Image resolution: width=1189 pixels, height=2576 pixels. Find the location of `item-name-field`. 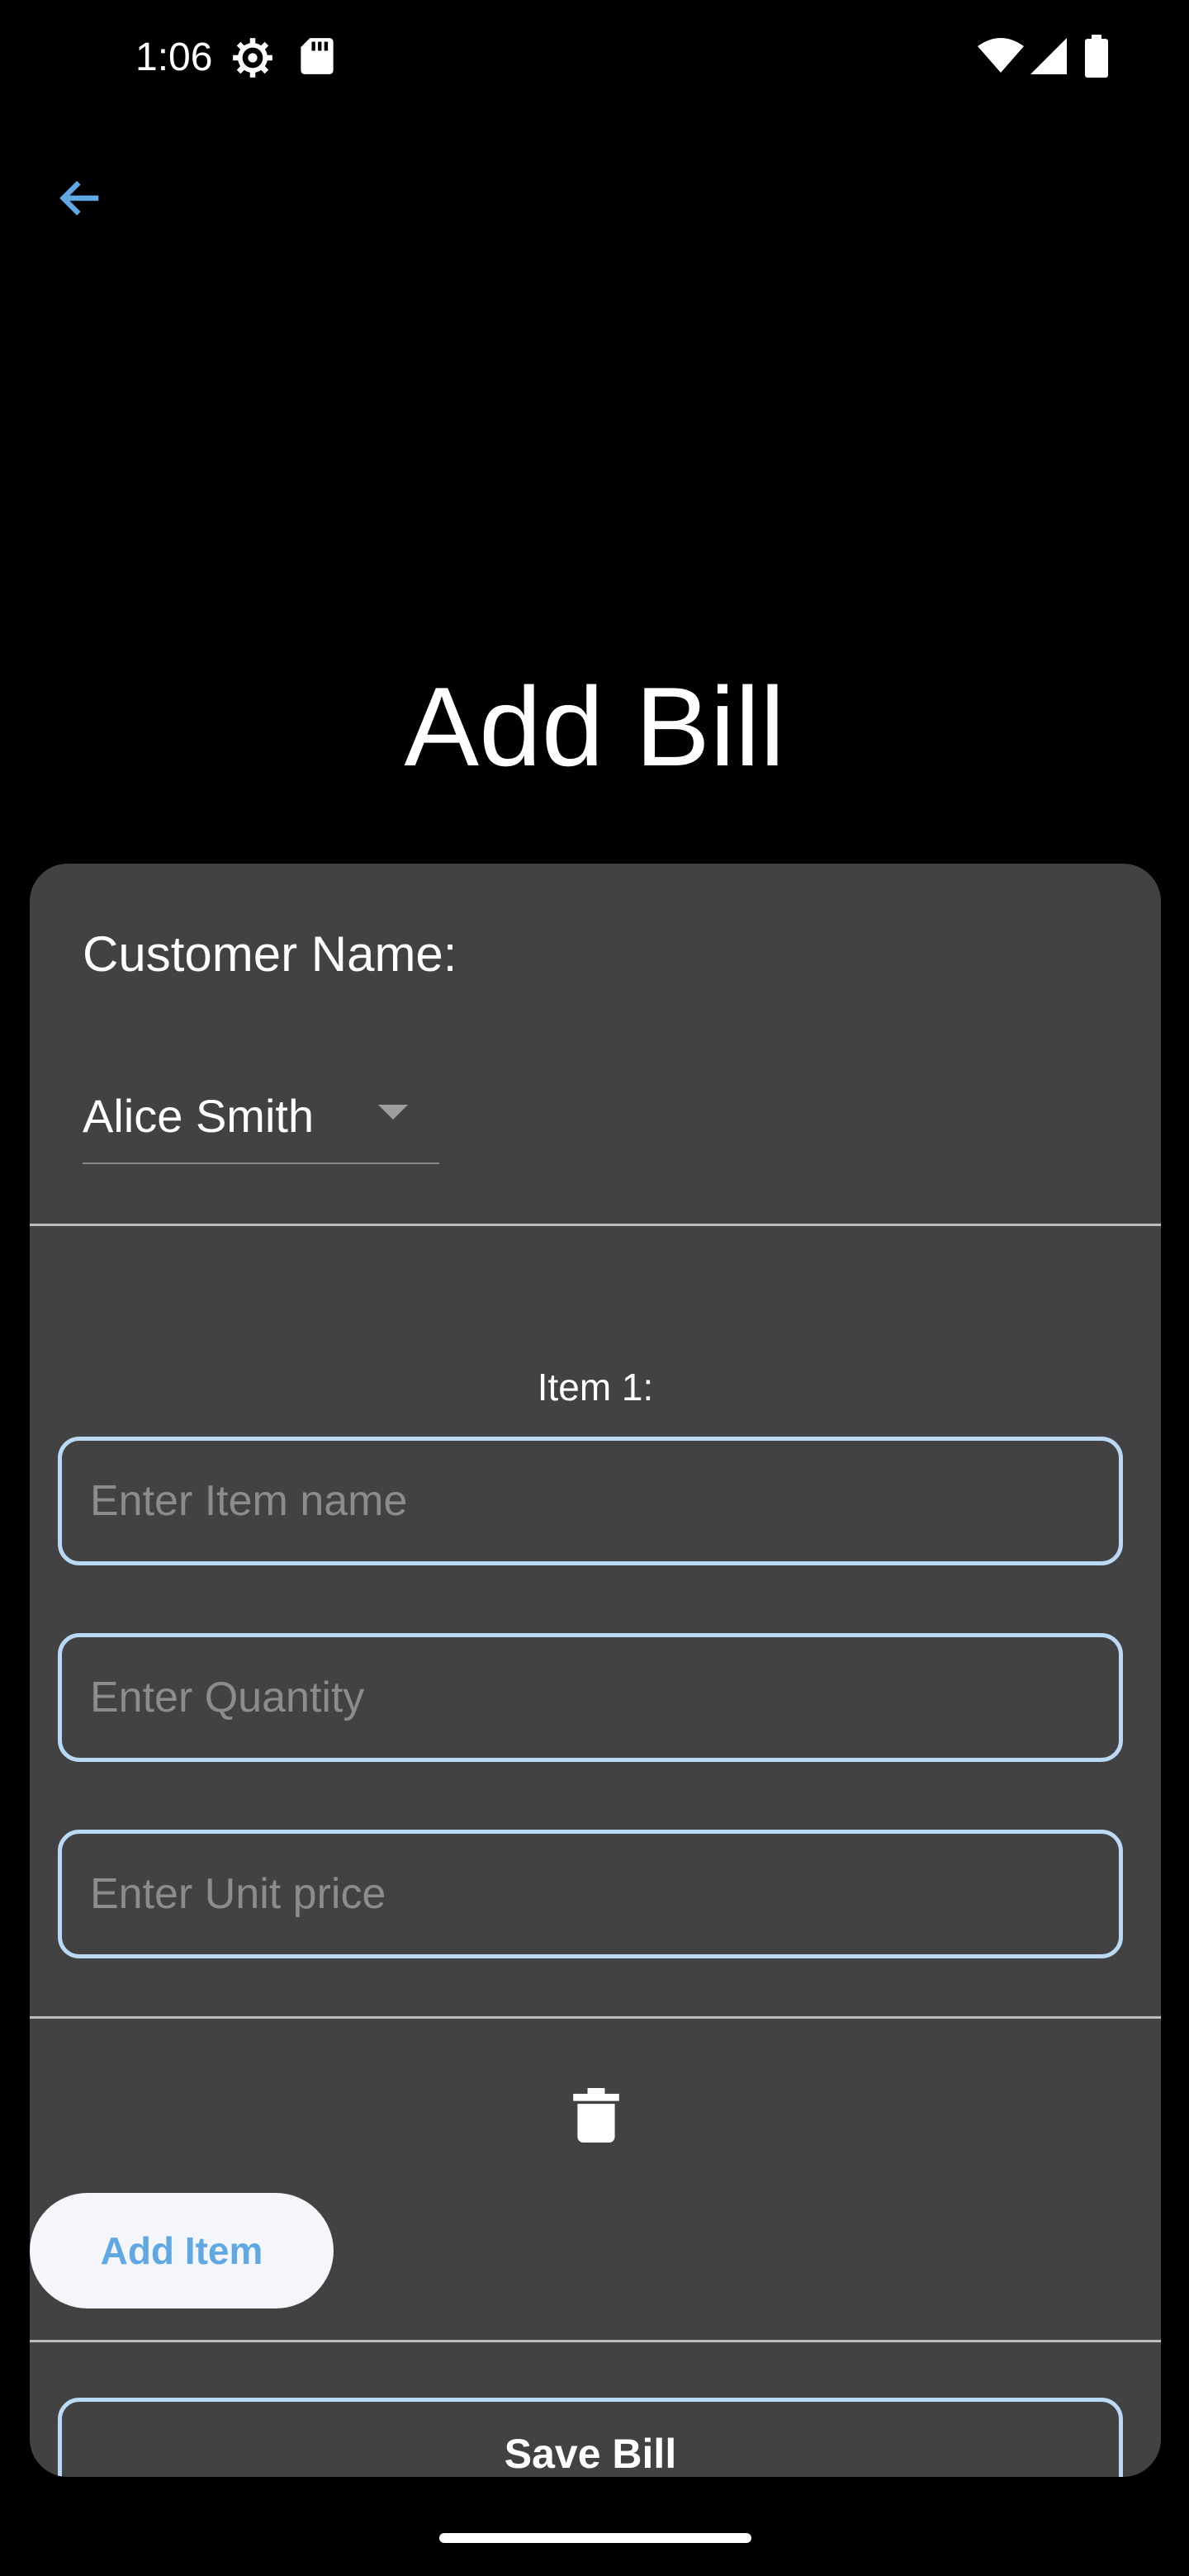

item-name-field is located at coordinates (590, 1501).